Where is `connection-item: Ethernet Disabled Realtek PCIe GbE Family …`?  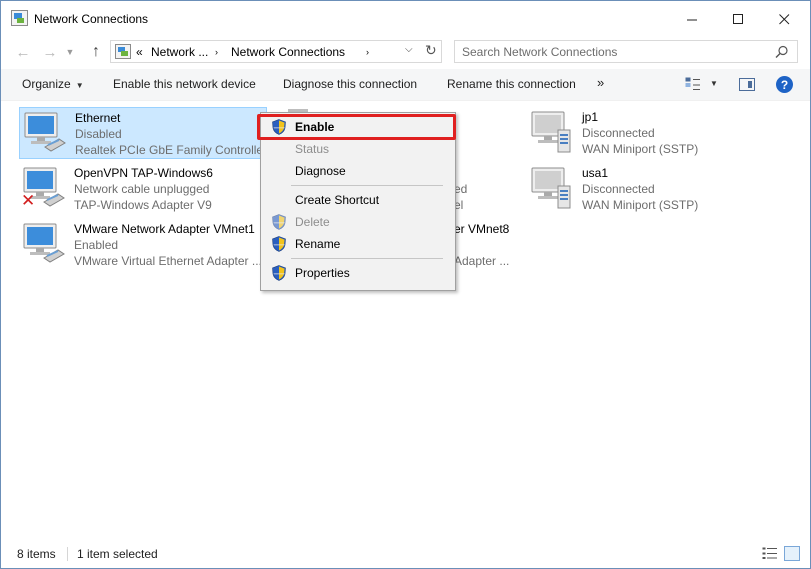
connection-item: Ethernet Disabled Realtek PCIe GbE Family … is located at coordinates (143, 133).